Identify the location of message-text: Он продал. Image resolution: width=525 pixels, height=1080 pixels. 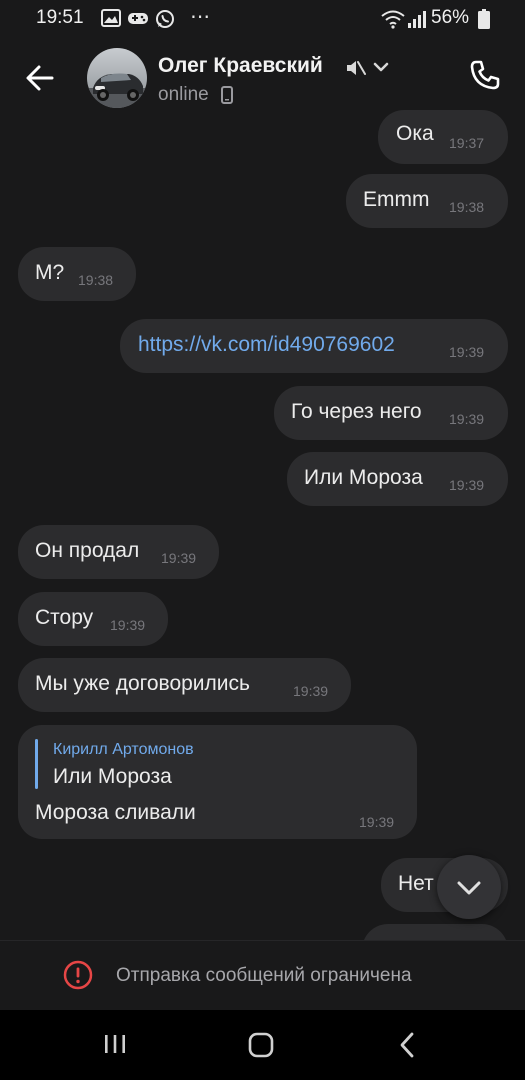
(87, 550).